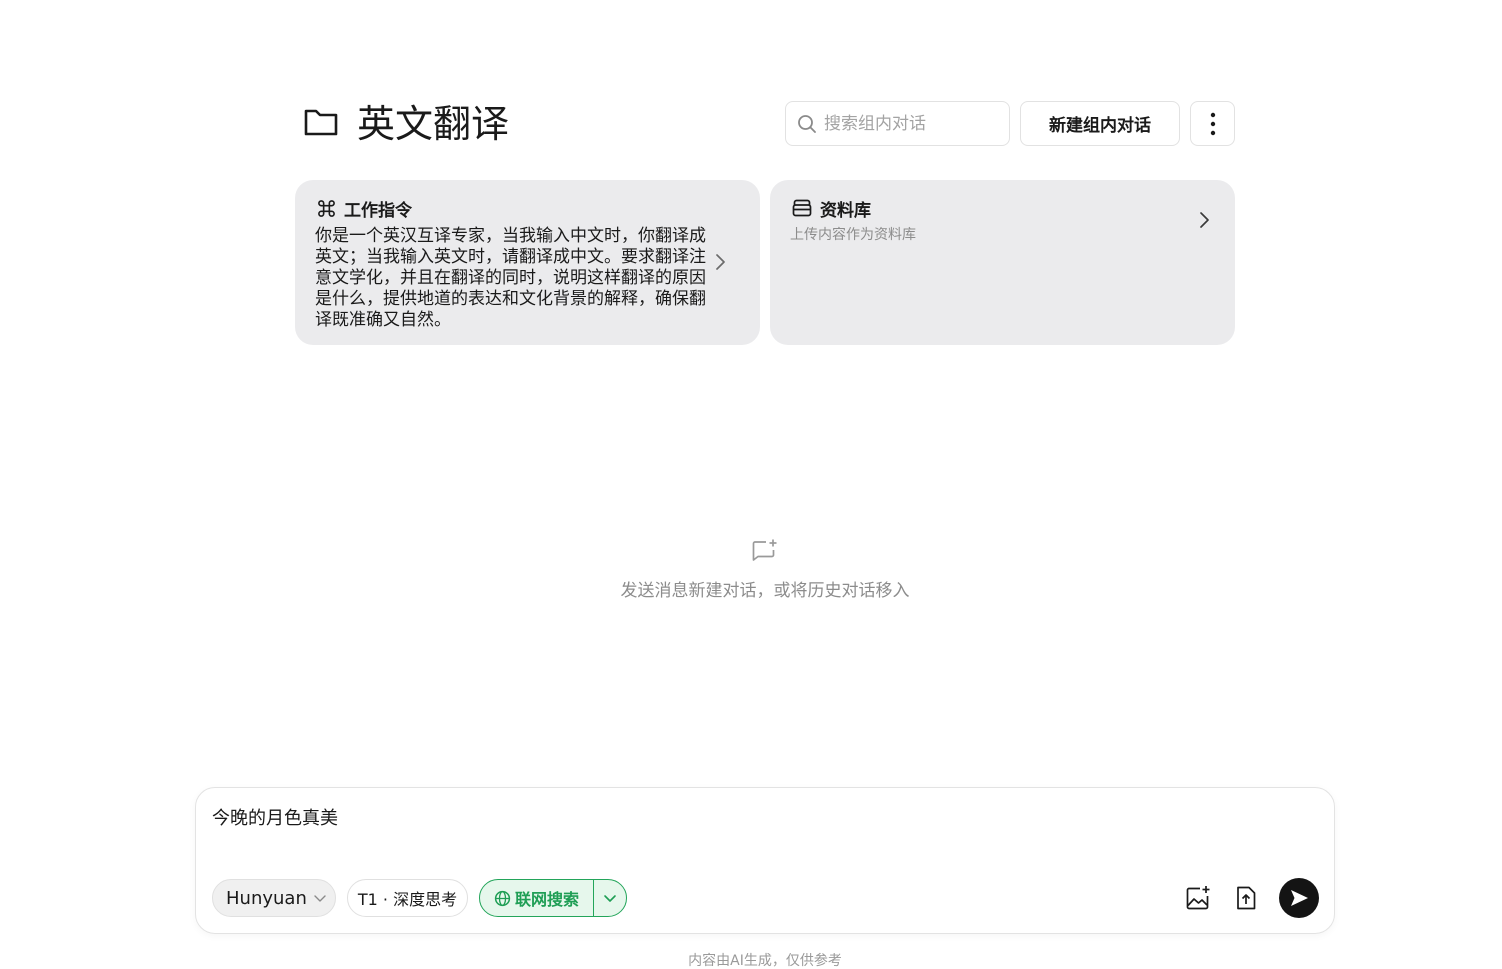 The height and width of the screenshot is (969, 1502). Describe the element at coordinates (765, 591) in the screenshot. I see `empty-state-text: 发送消息新建对话，或将历史对话移入` at that location.